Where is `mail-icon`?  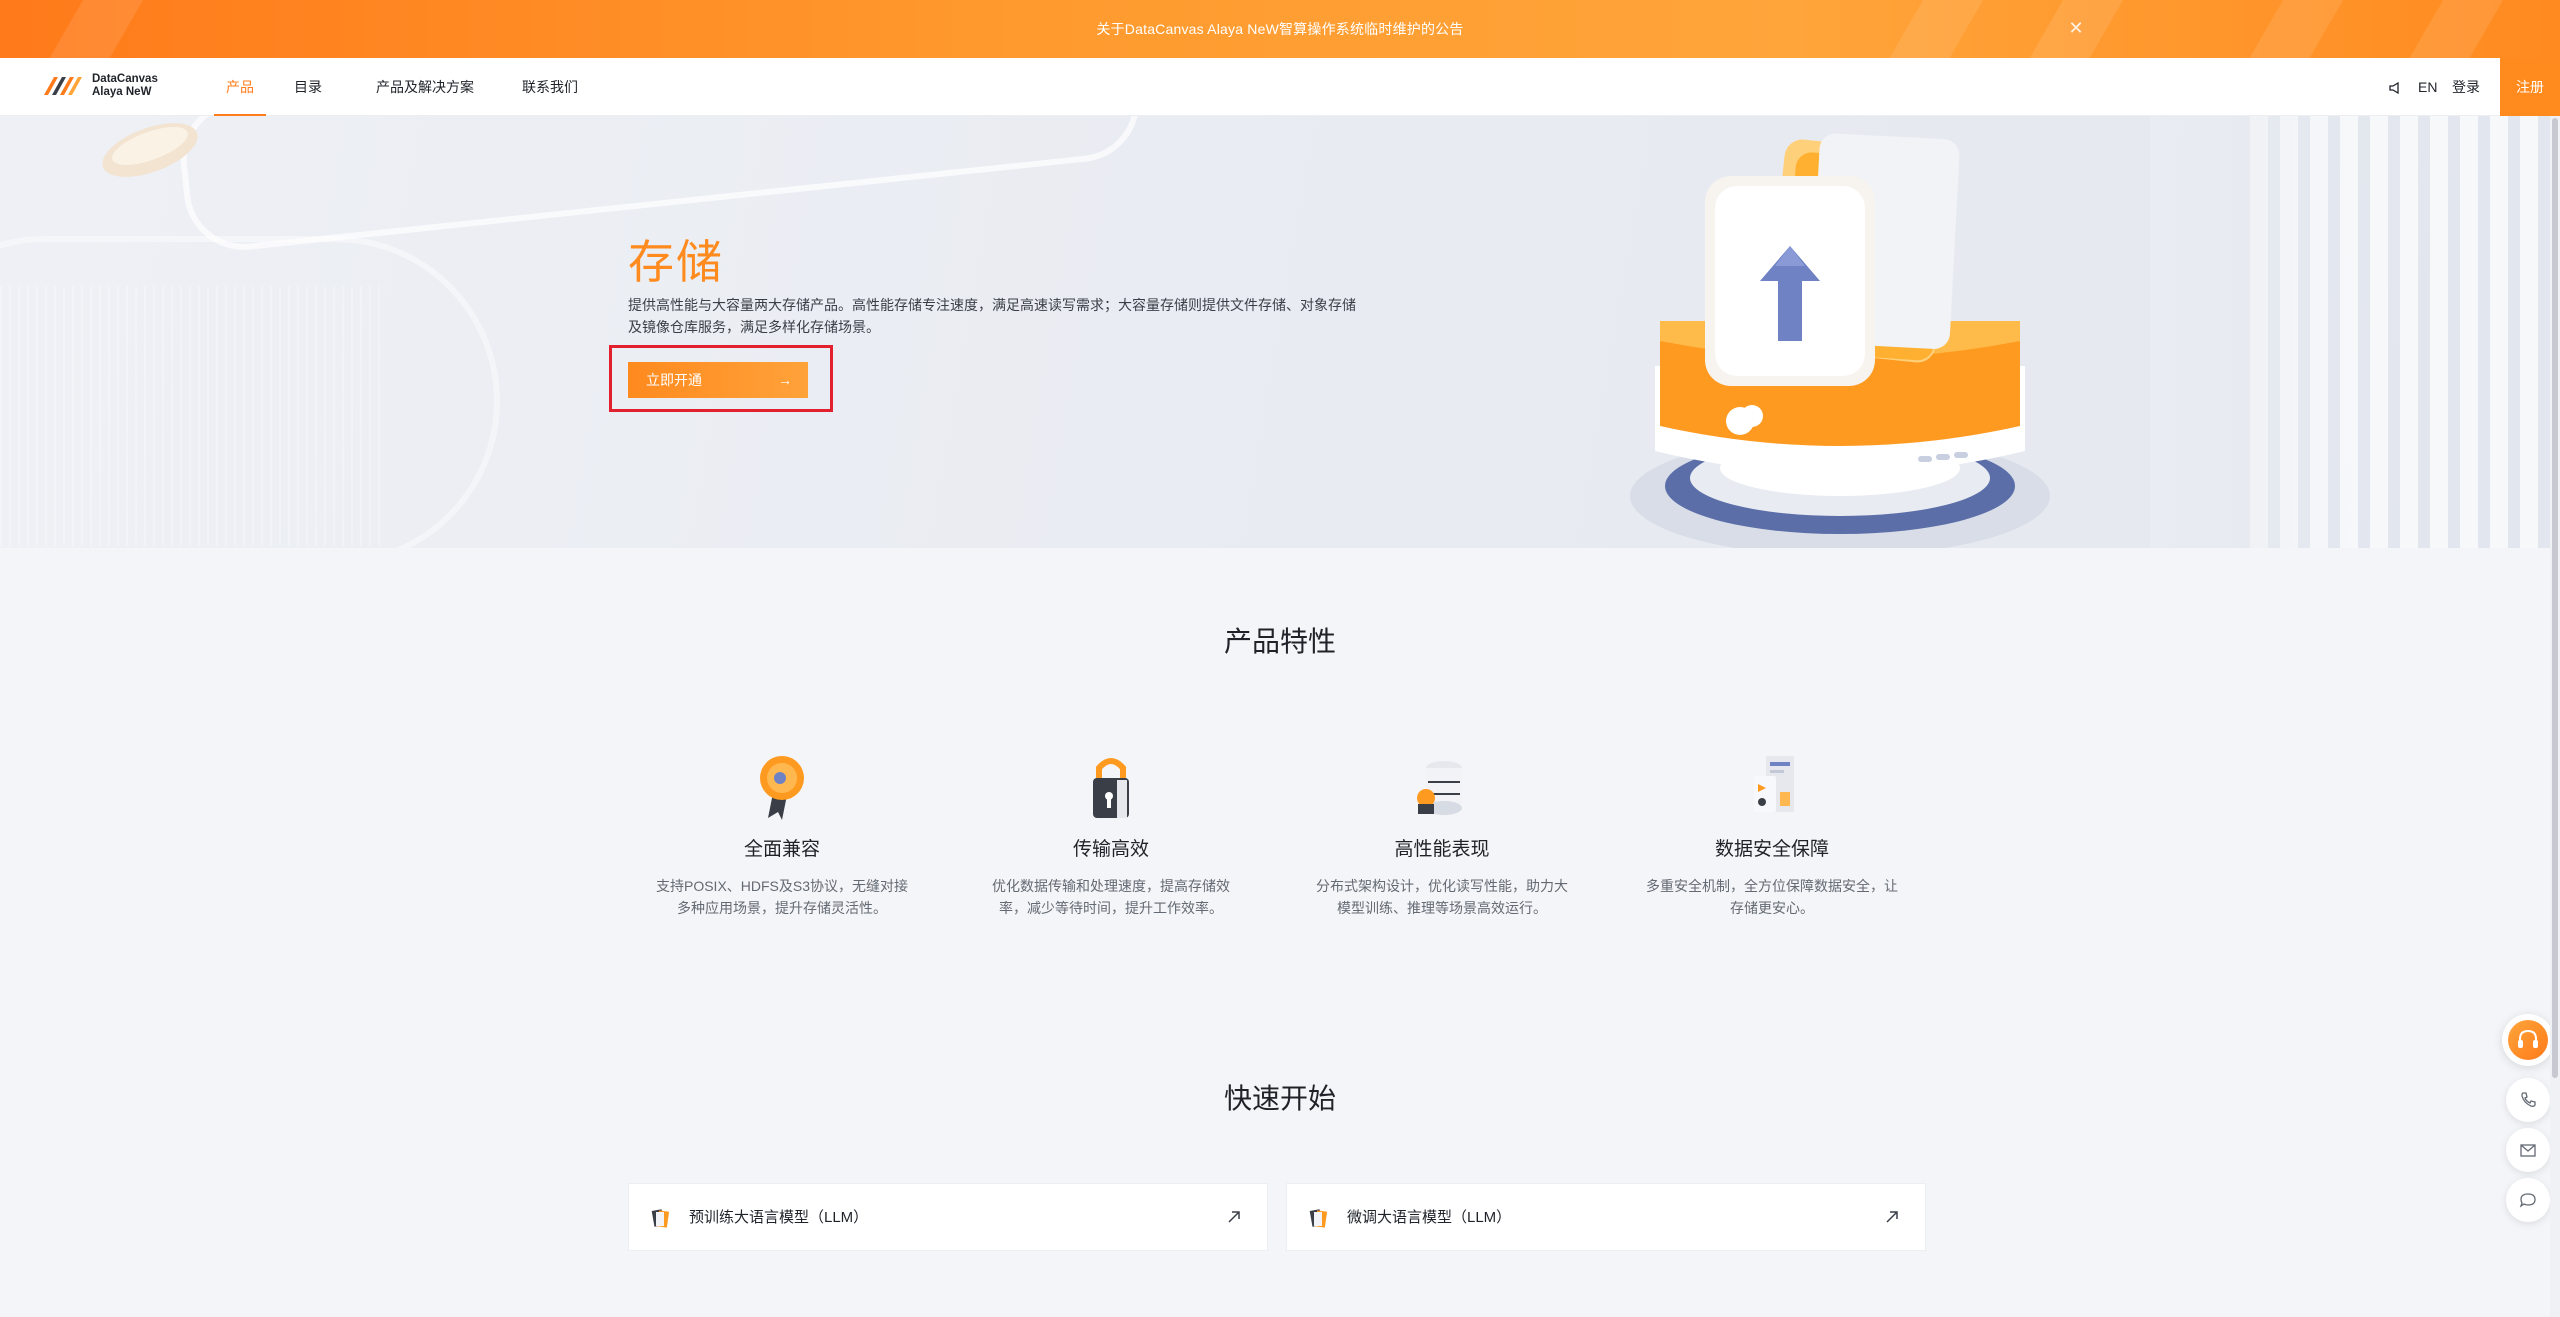 mail-icon is located at coordinates (2528, 1150).